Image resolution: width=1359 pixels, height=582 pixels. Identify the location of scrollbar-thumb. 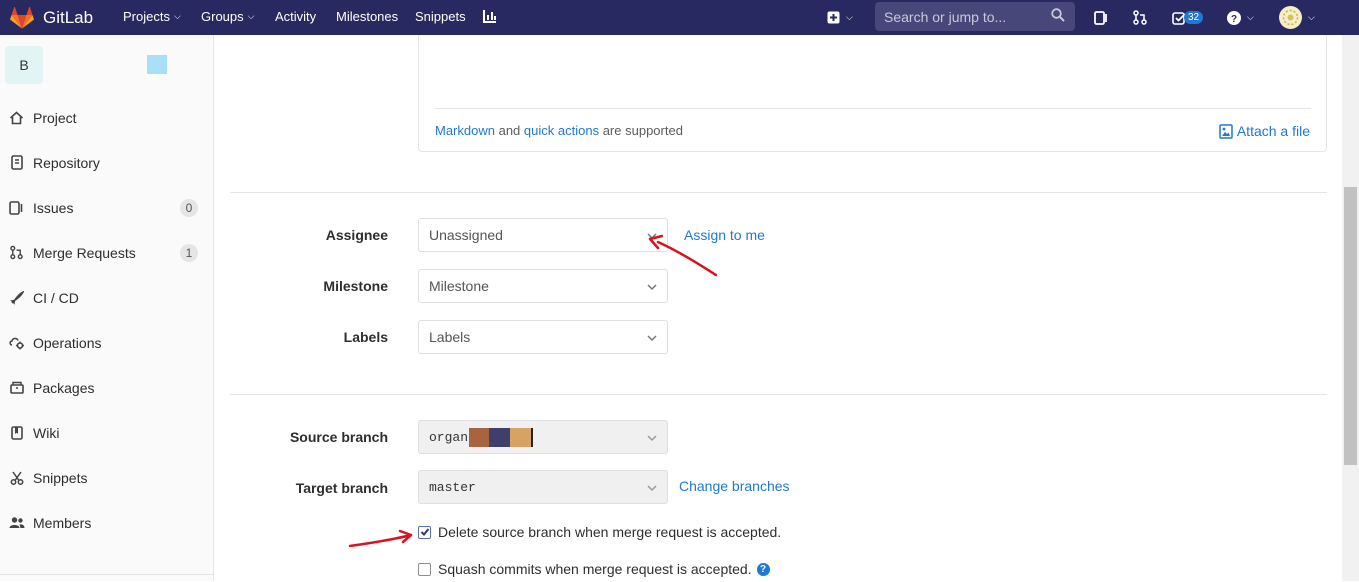
(1350, 326).